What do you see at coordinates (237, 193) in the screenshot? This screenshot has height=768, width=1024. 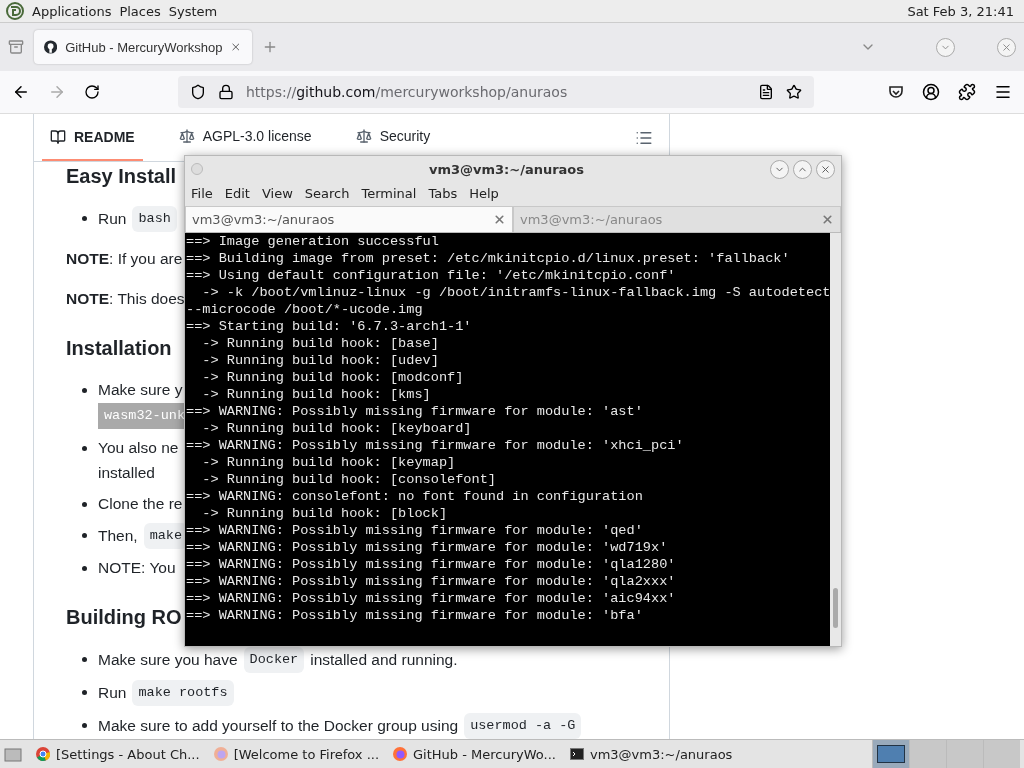 I see `menu-item: Edit` at bounding box center [237, 193].